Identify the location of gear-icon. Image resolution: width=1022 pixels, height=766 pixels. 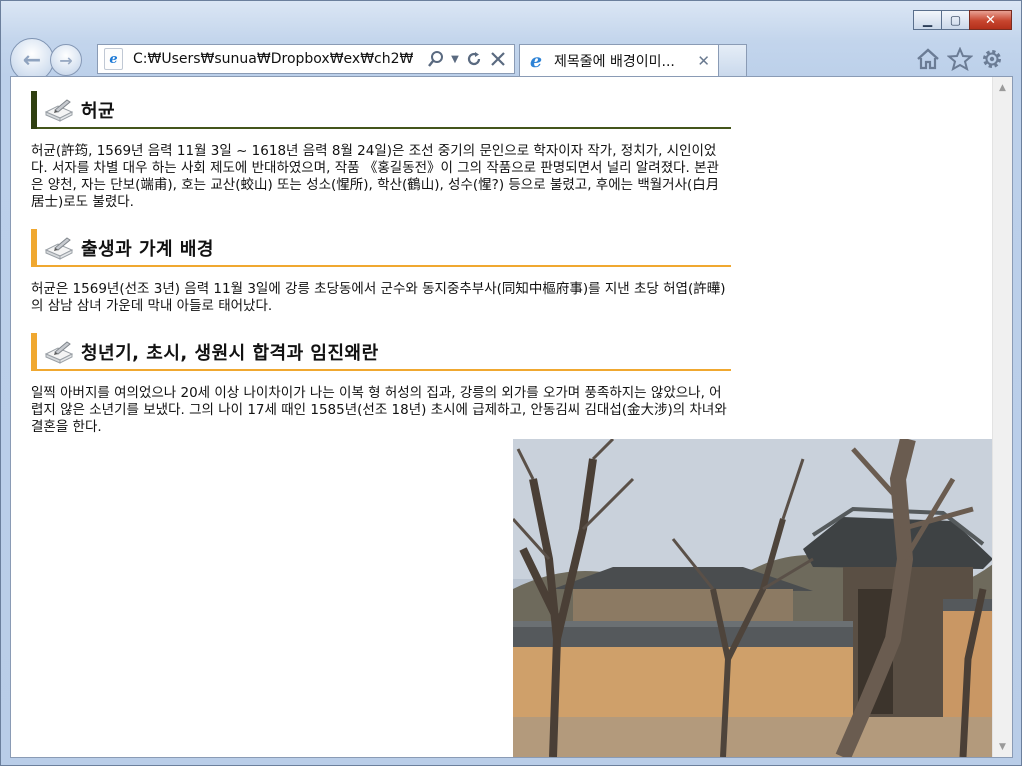
(992, 59).